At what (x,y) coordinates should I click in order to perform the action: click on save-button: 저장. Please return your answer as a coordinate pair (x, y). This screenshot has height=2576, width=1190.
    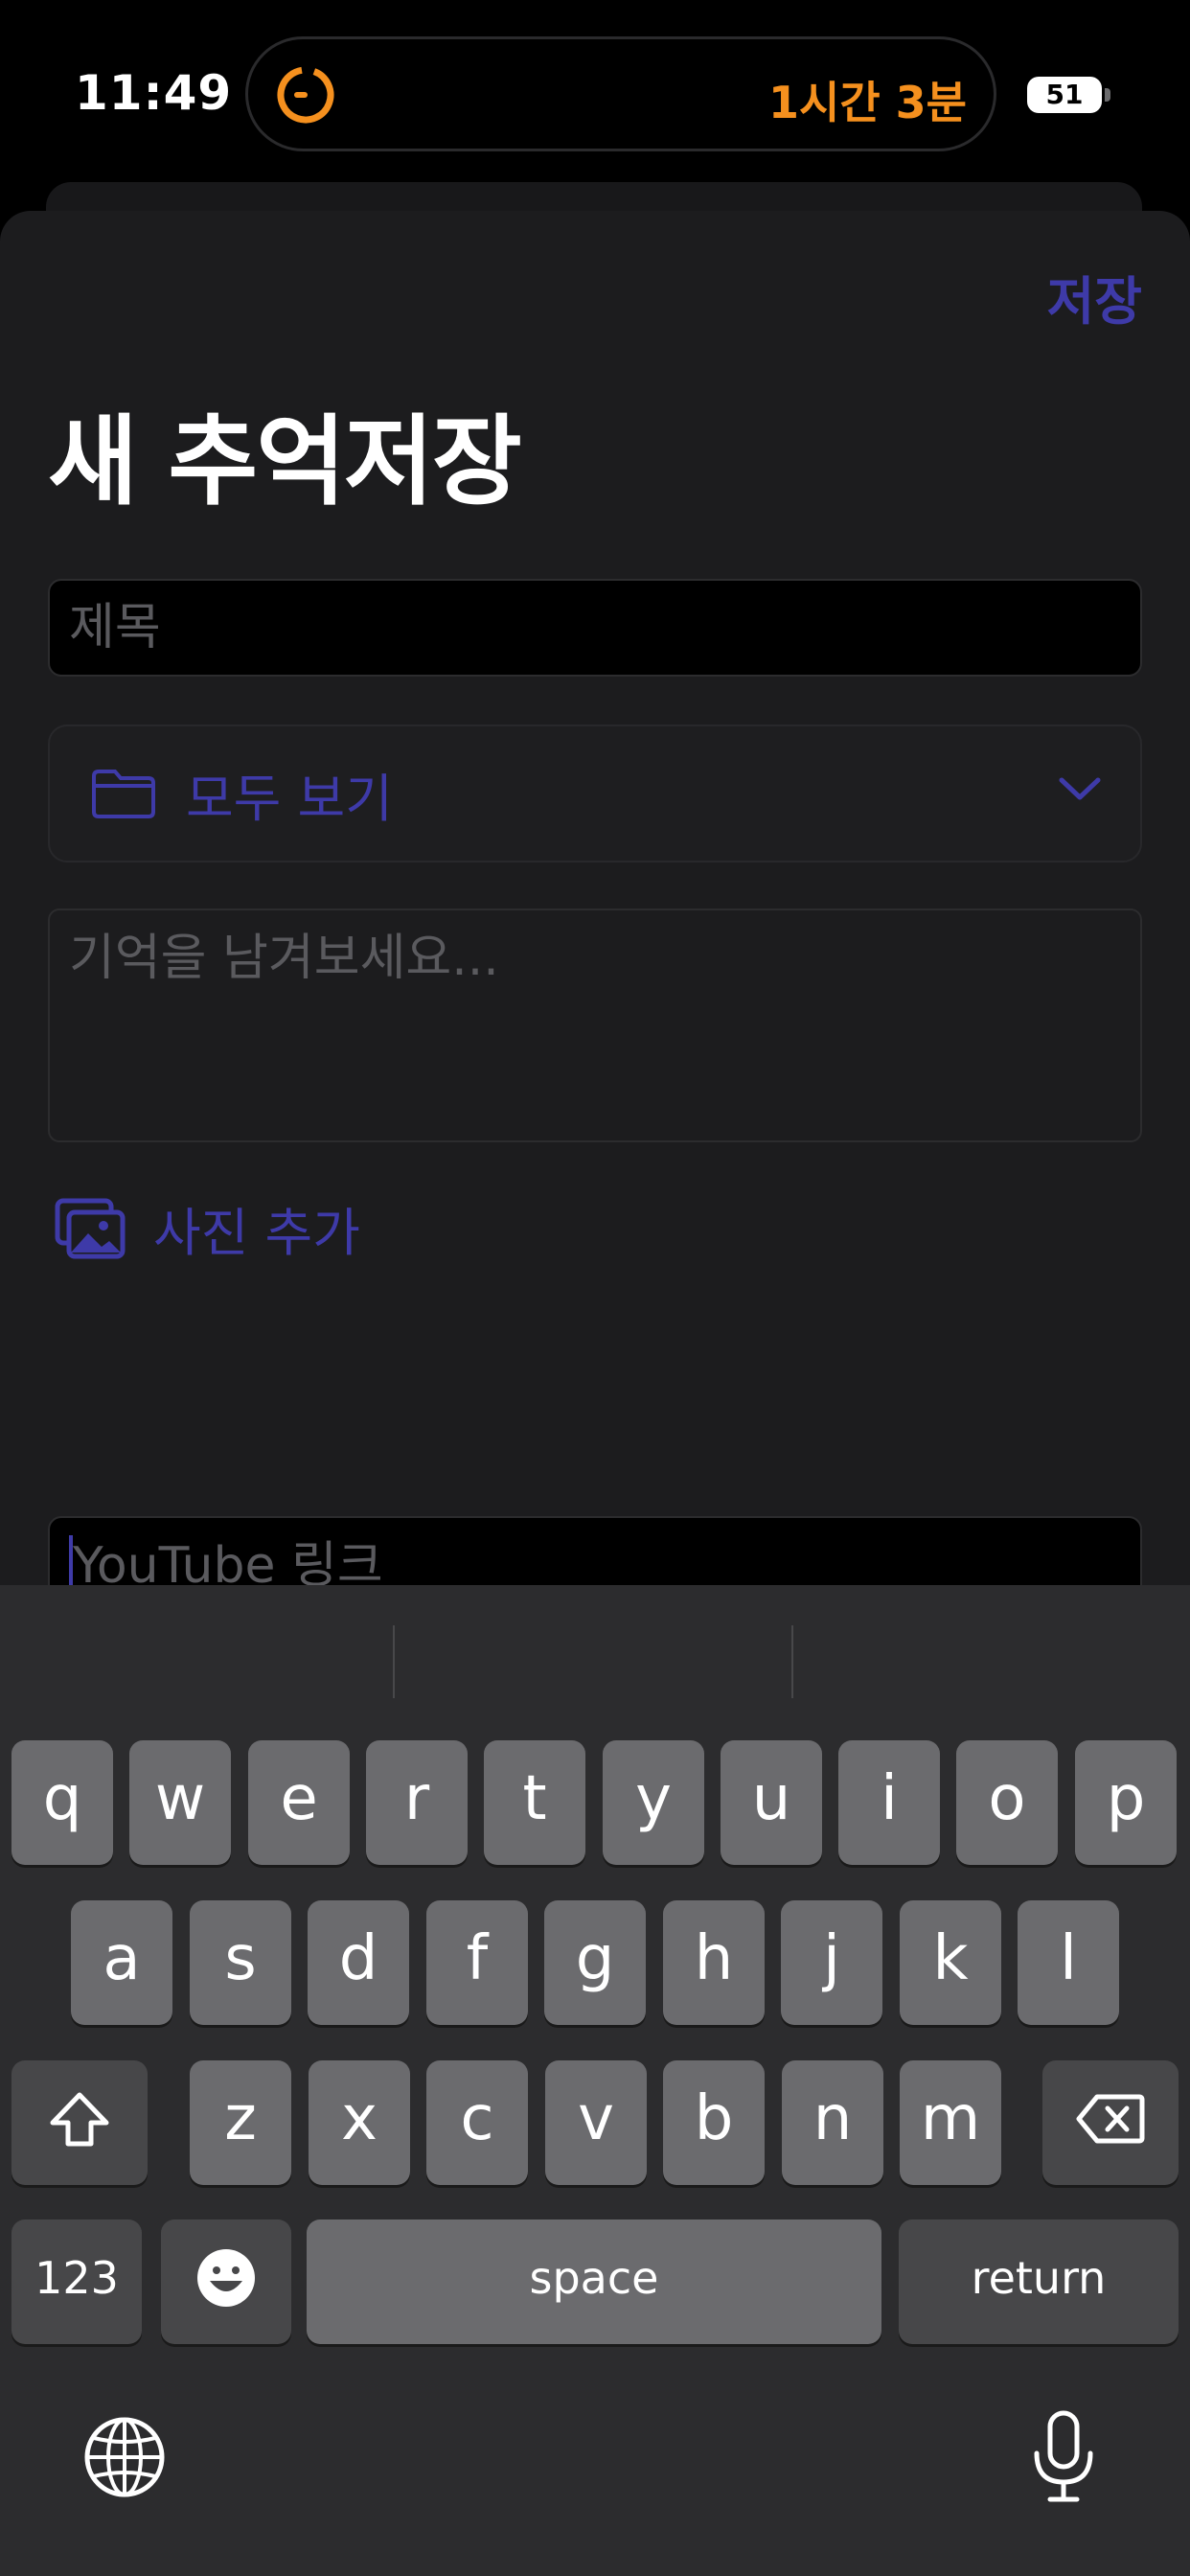
    Looking at the image, I should click on (1095, 296).